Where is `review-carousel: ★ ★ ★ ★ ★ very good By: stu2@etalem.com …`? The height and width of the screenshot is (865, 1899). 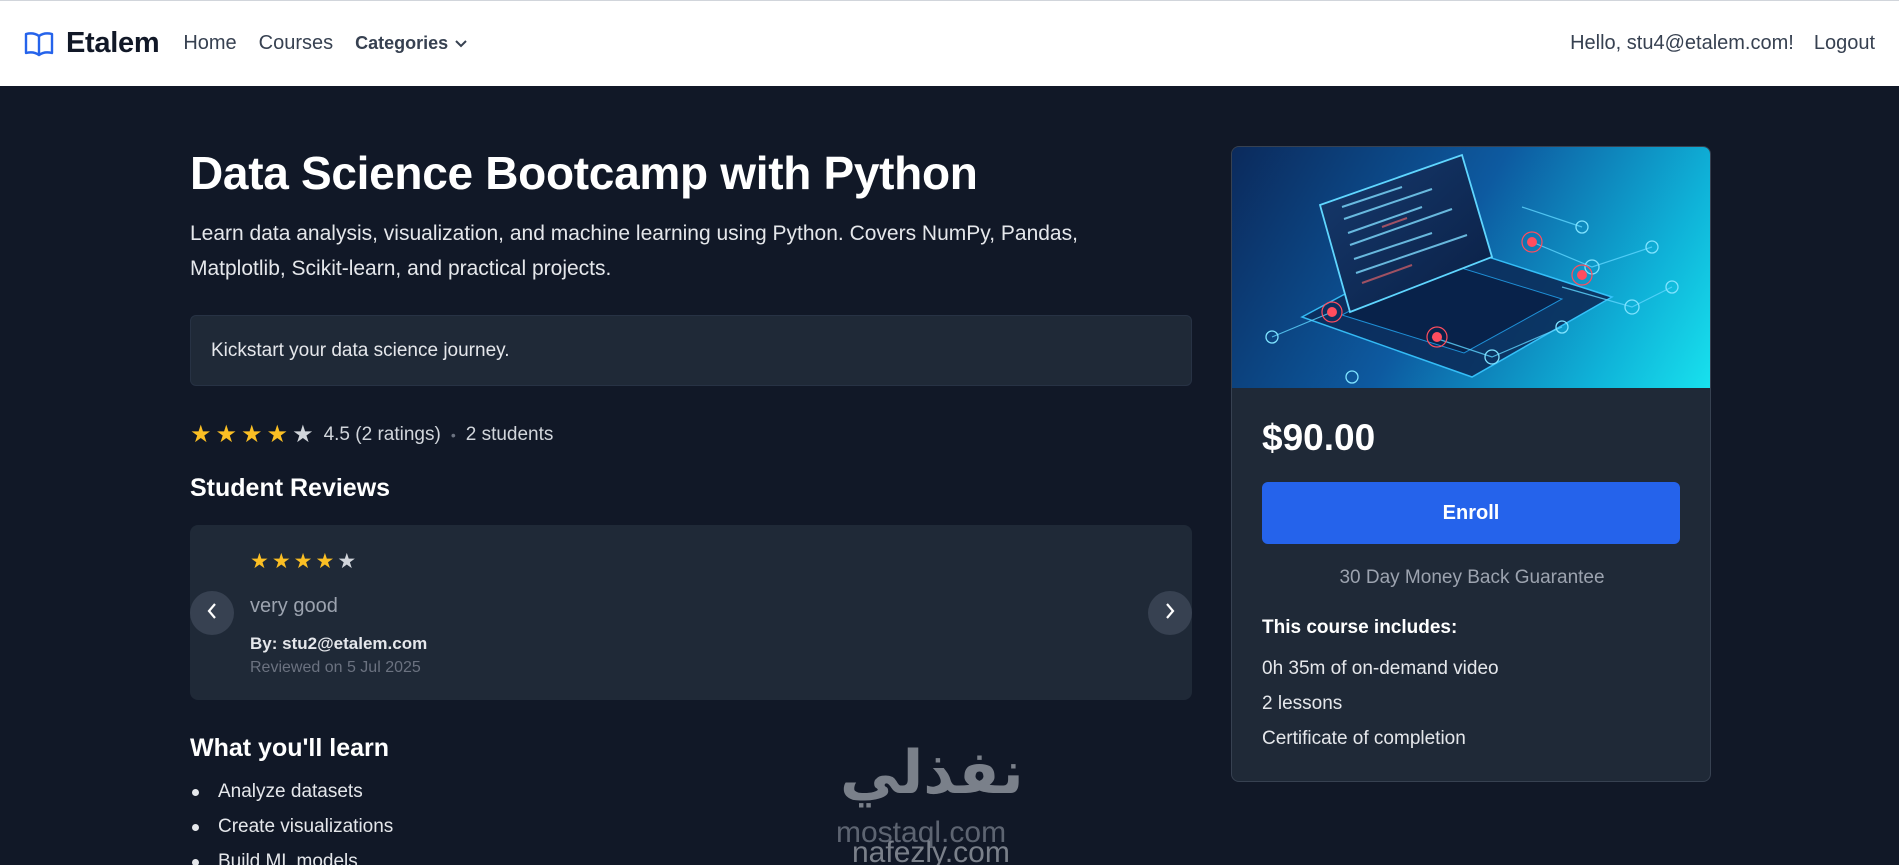
review-carousel: ★ ★ ★ ★ ★ very good By: stu2@etalem.com … is located at coordinates (691, 612).